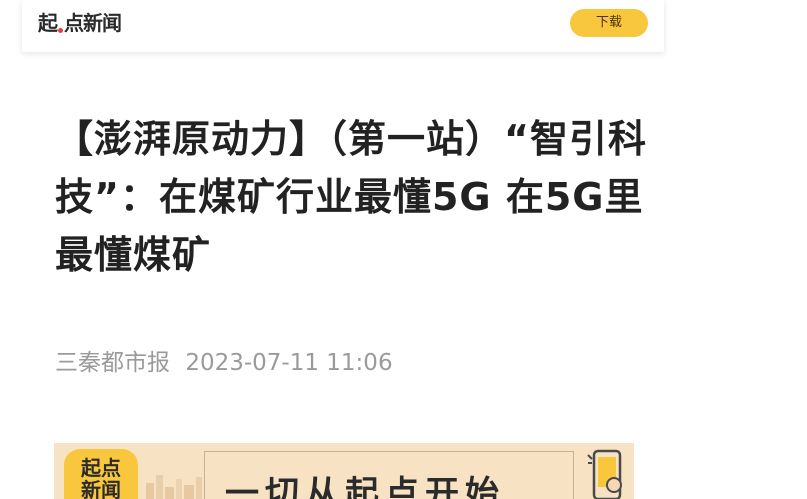  What do you see at coordinates (112, 363) in the screenshot?
I see `article-source: 三秦都市报` at bounding box center [112, 363].